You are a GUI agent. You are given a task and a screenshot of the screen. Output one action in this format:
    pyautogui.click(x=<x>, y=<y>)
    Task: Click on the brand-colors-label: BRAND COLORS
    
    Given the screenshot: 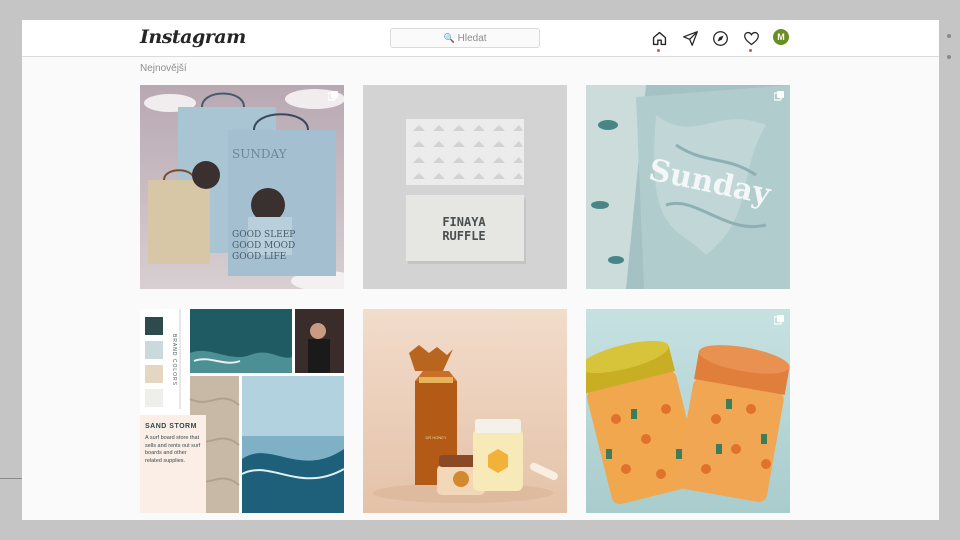 What is the action you would take?
    pyautogui.click(x=174, y=359)
    